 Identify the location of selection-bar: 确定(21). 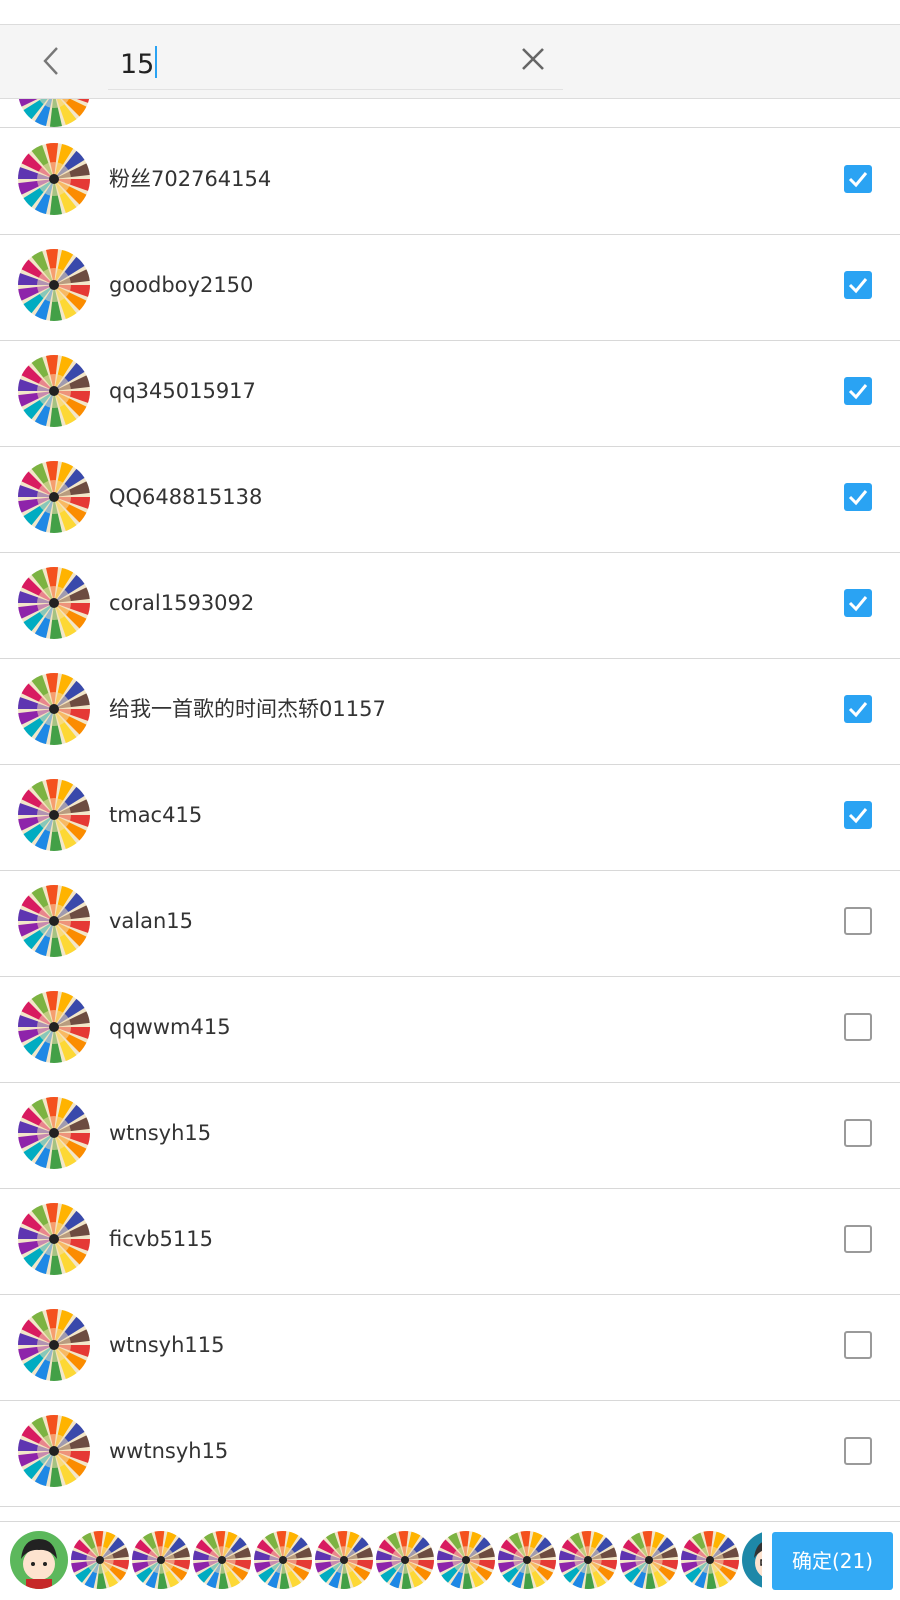
(450, 1560).